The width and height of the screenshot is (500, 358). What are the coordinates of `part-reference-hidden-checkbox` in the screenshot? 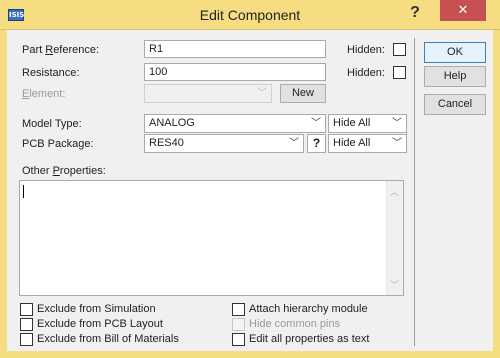 It's located at (399, 49).